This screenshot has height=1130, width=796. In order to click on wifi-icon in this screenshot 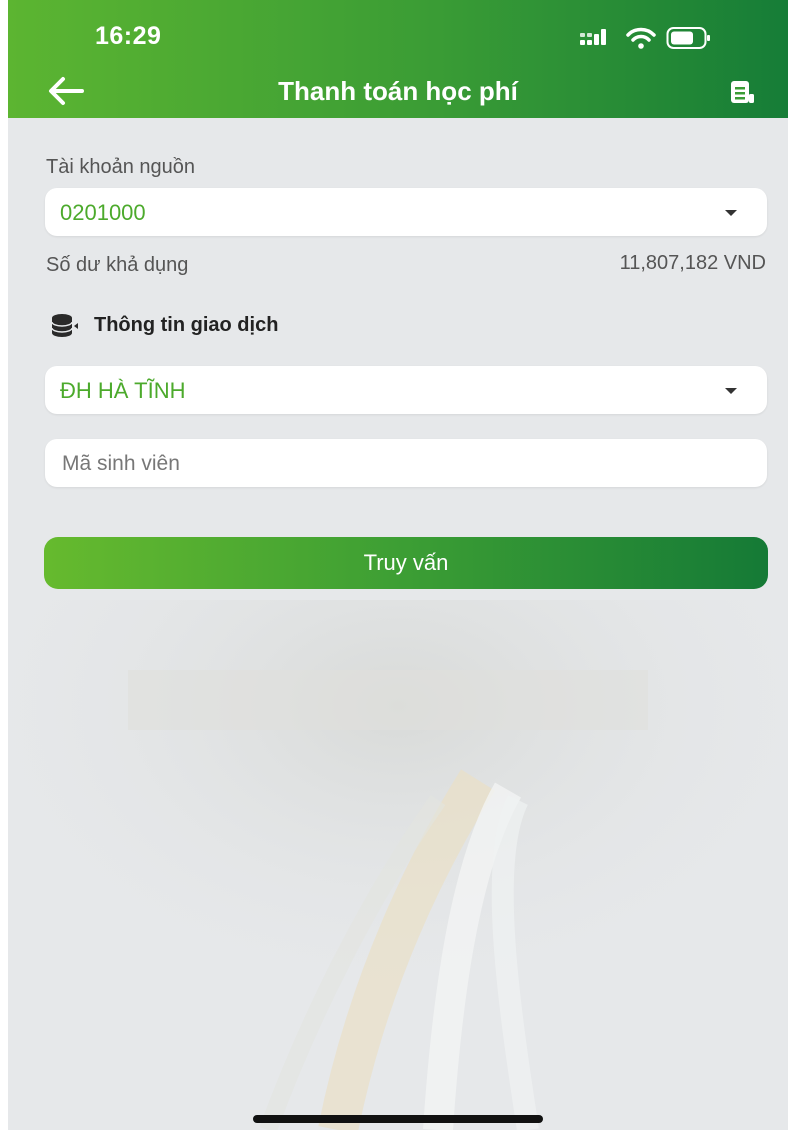, I will do `click(641, 38)`.